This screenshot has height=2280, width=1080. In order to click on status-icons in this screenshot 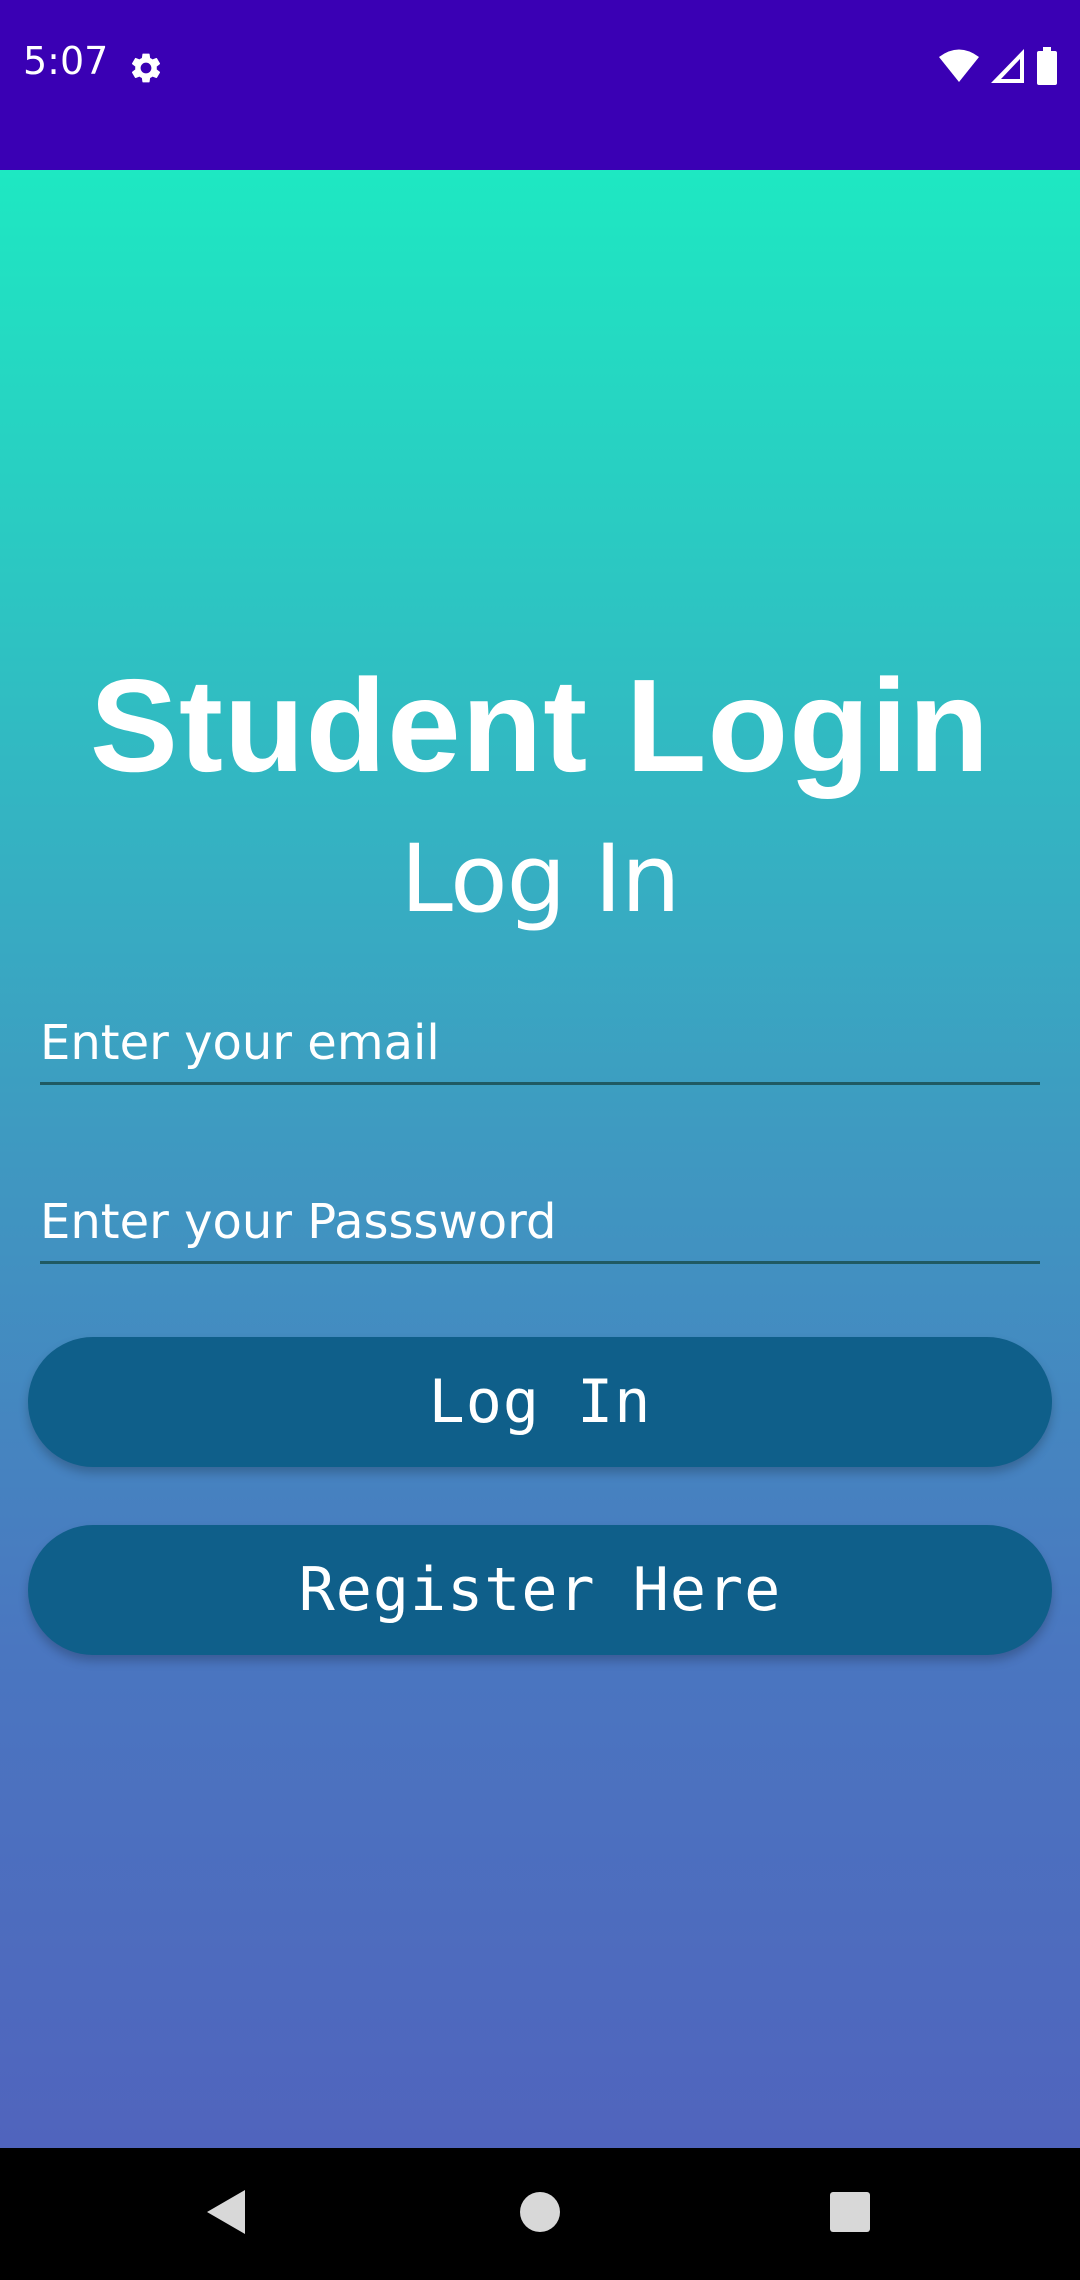, I will do `click(998, 68)`.